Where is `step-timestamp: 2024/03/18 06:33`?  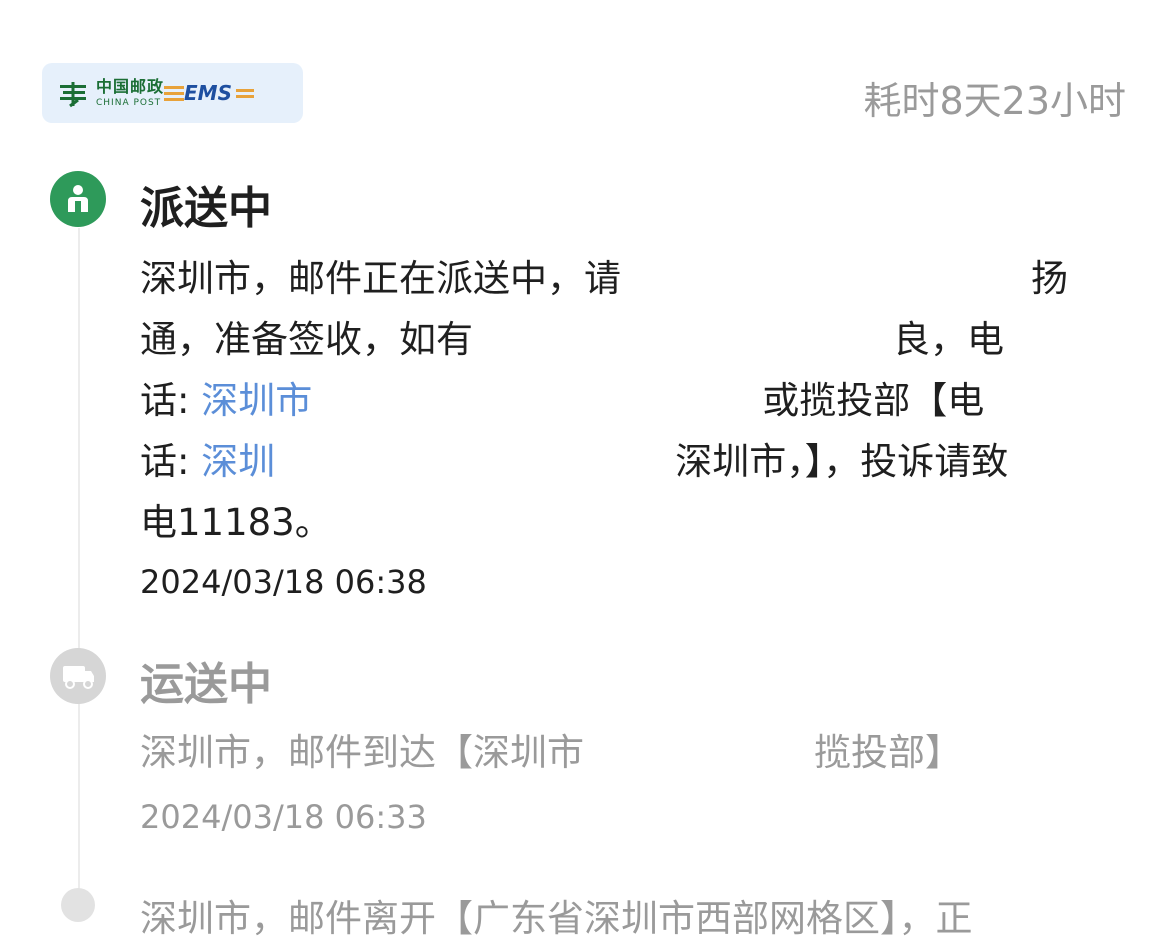 step-timestamp: 2024/03/18 06:33 is located at coordinates (283, 817).